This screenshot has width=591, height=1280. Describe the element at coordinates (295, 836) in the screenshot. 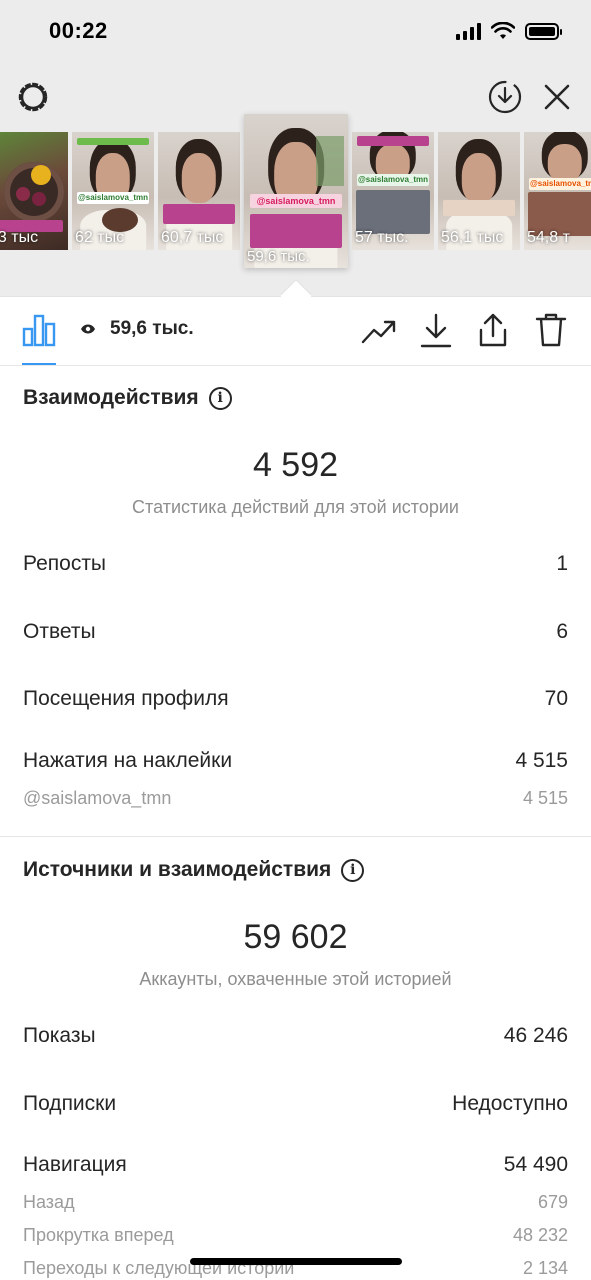

I see `section-divider` at that location.